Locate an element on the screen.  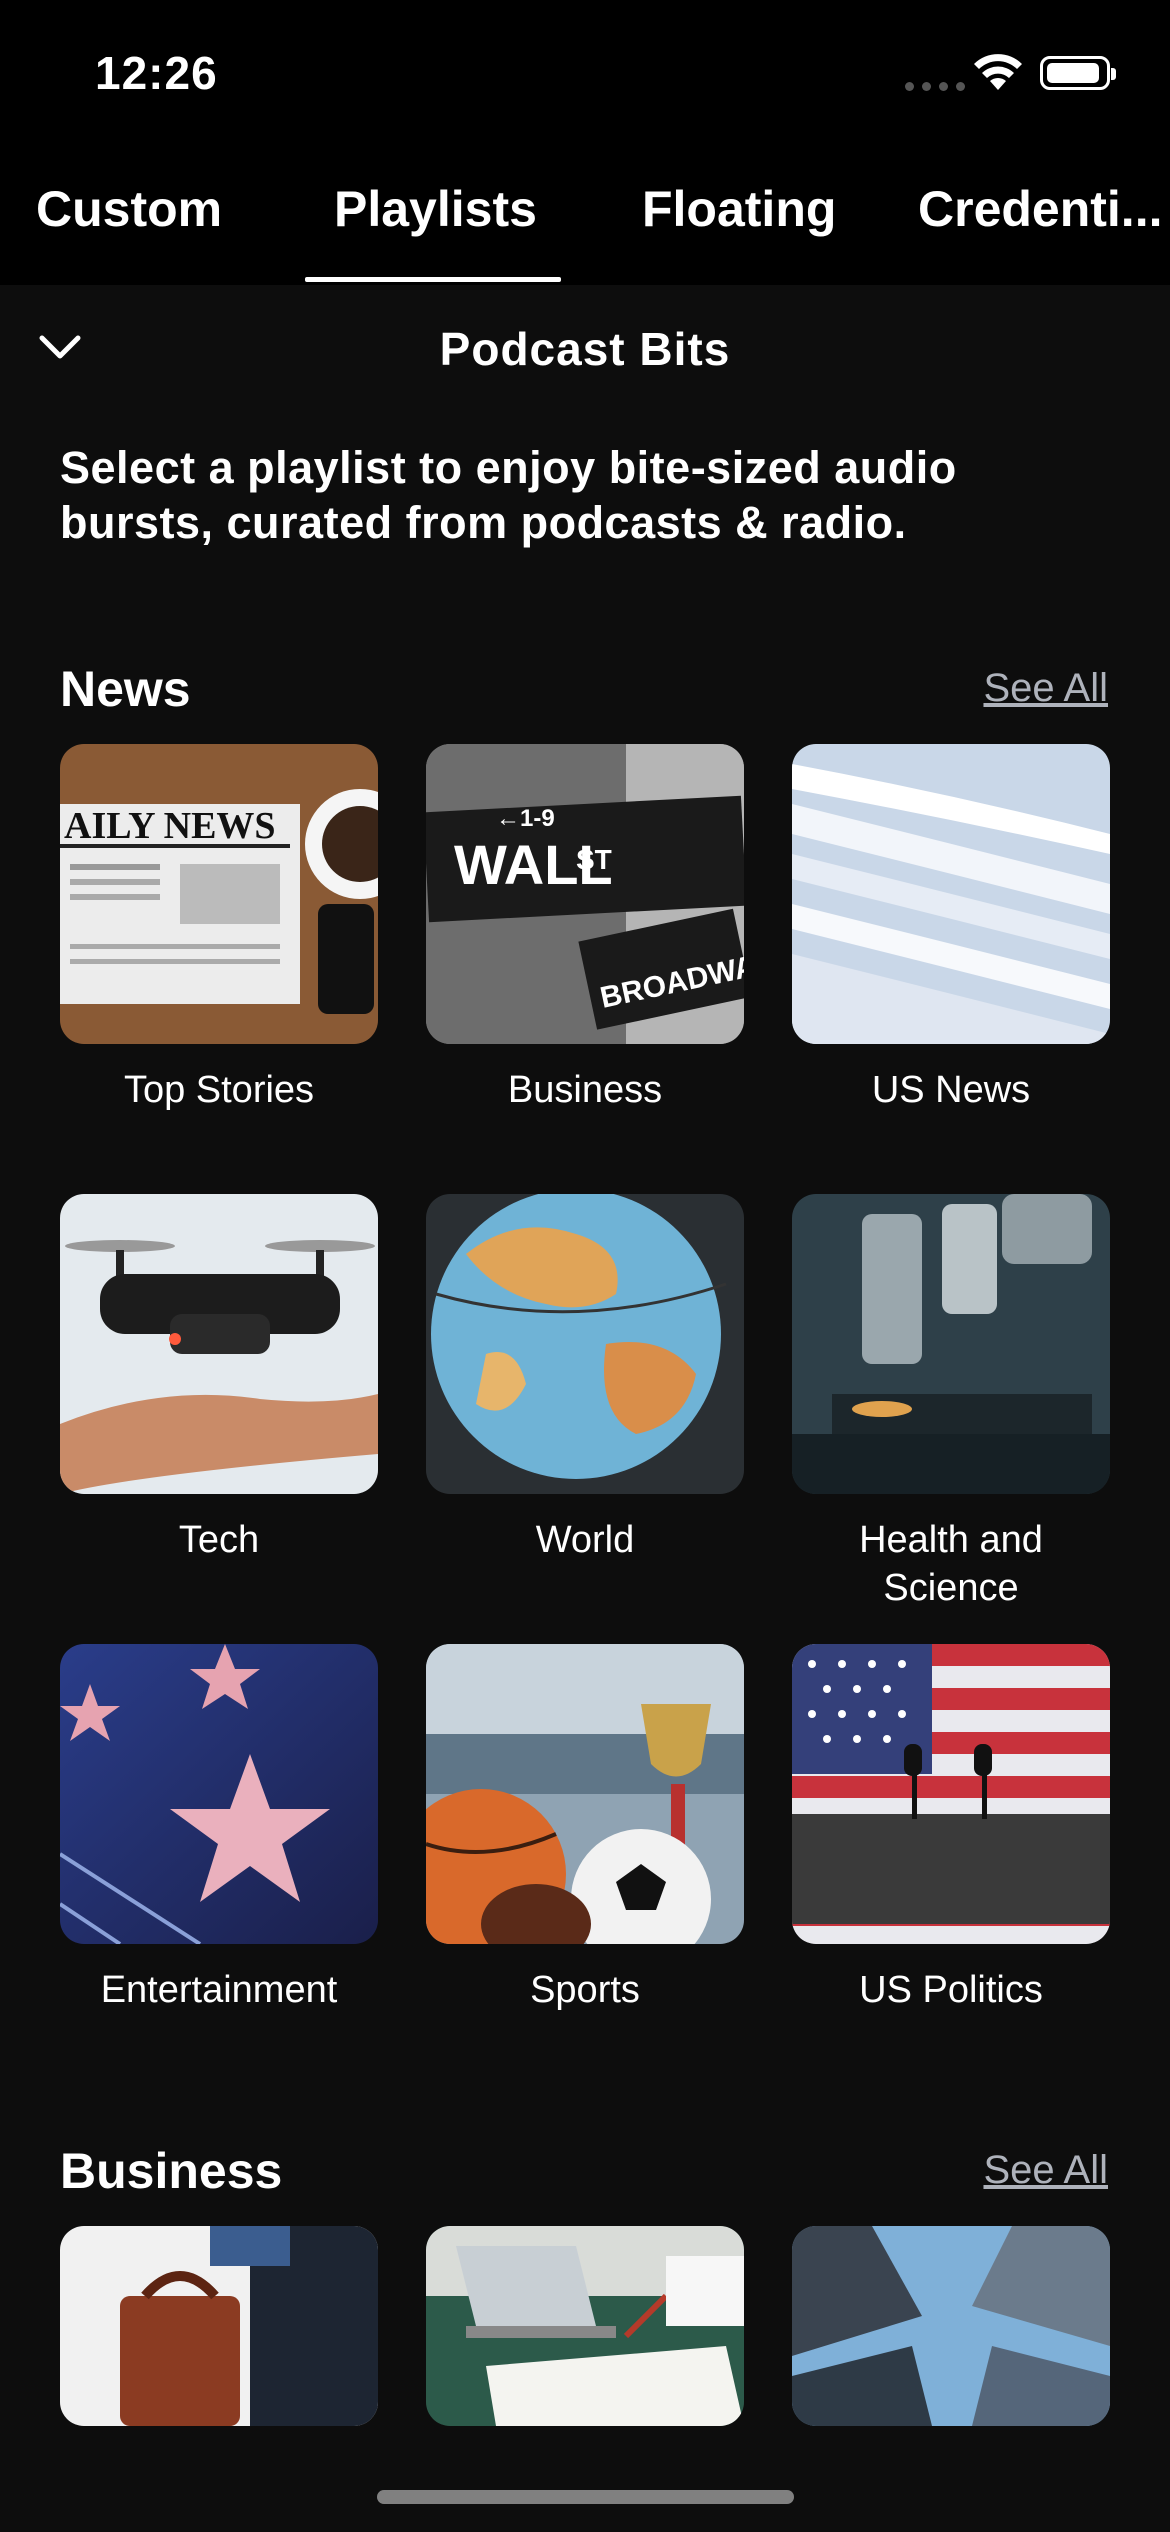
sports-balls-trophy-image is located at coordinates (585, 1794).